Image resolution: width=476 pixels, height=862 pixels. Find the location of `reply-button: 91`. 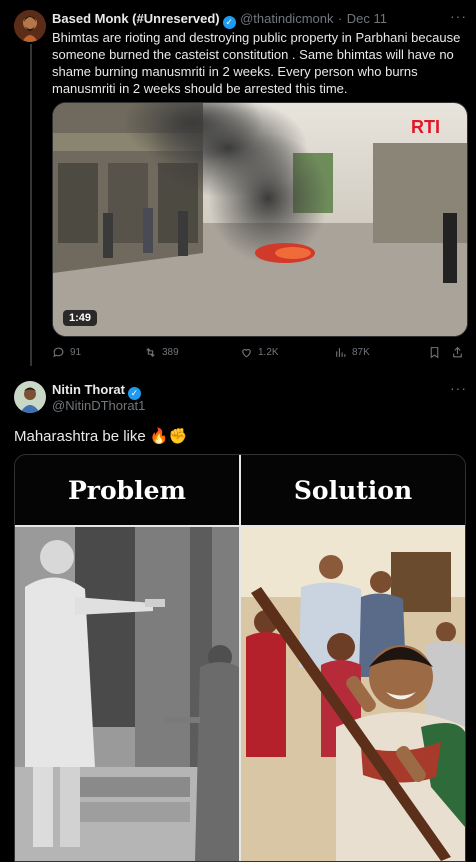

reply-button: 91 is located at coordinates (66, 352).